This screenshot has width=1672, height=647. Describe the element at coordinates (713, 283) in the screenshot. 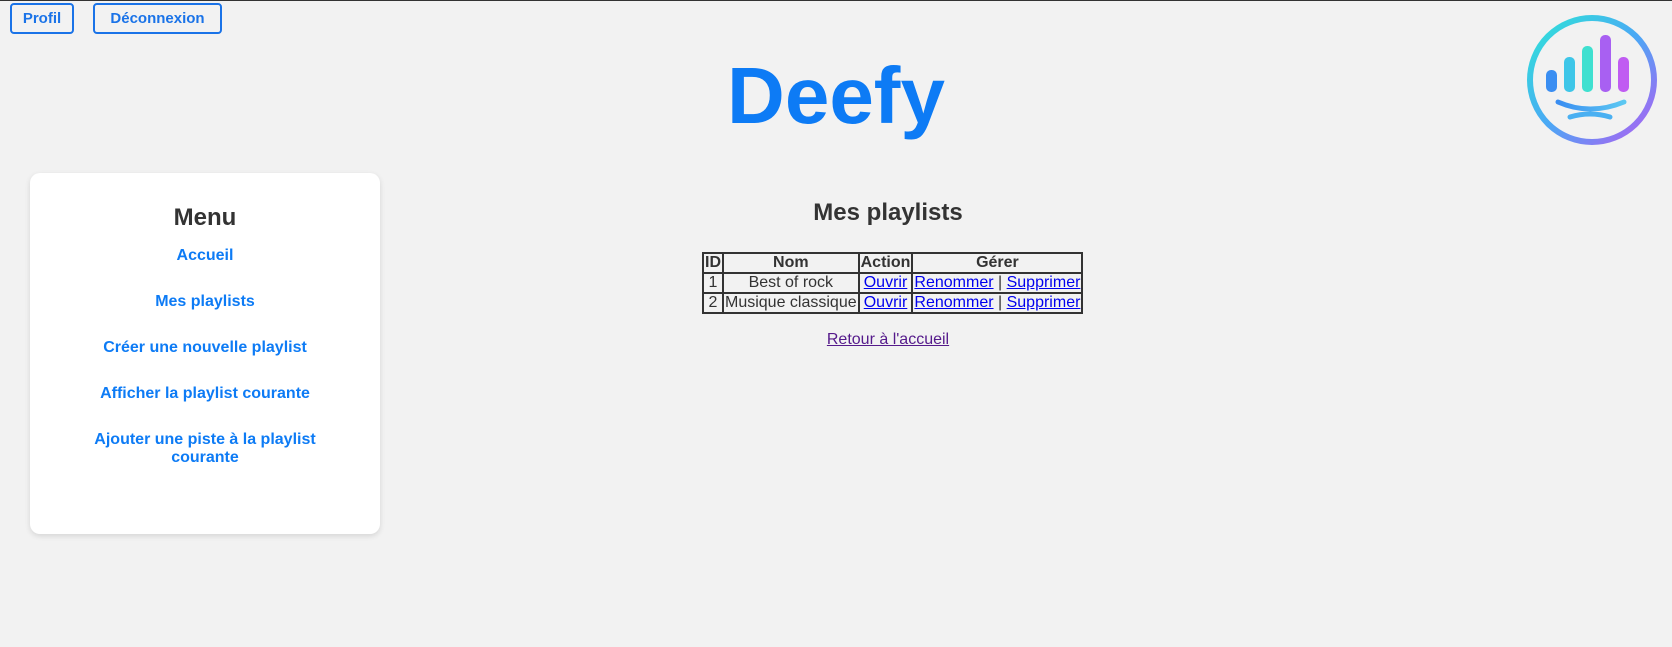

I see `playlist-id: 1` at that location.